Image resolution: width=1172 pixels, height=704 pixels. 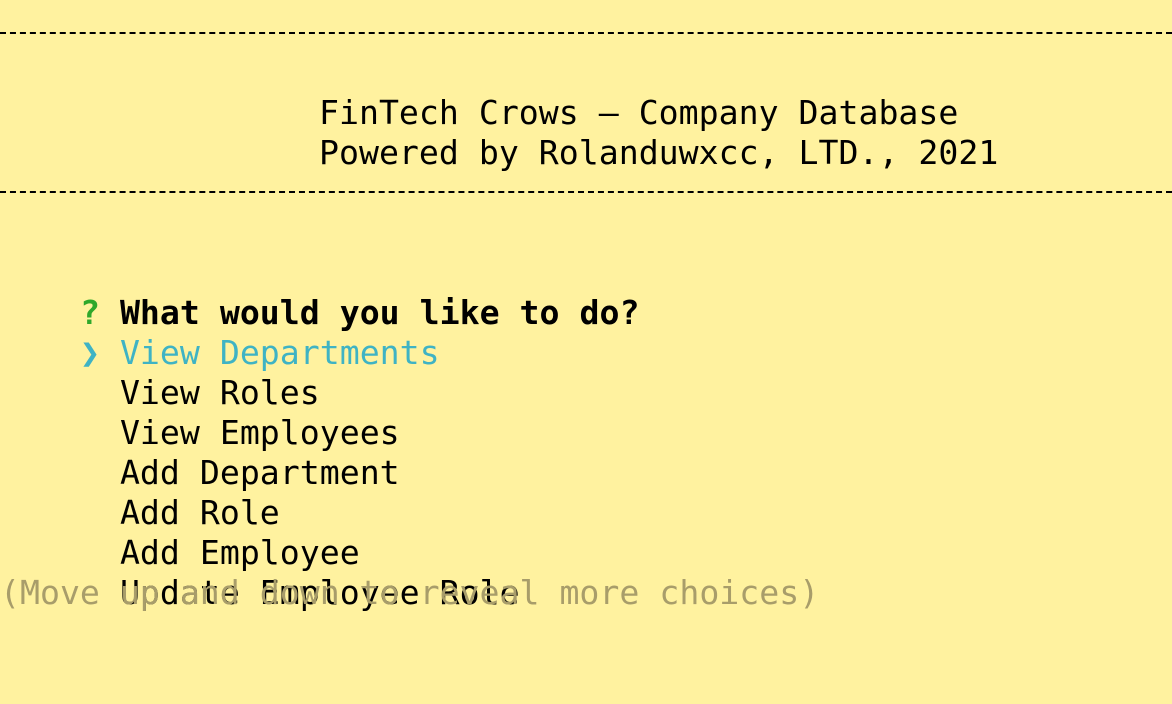 I want to click on choice-view-departments: ❯ View Departments, so click(x=220, y=332).